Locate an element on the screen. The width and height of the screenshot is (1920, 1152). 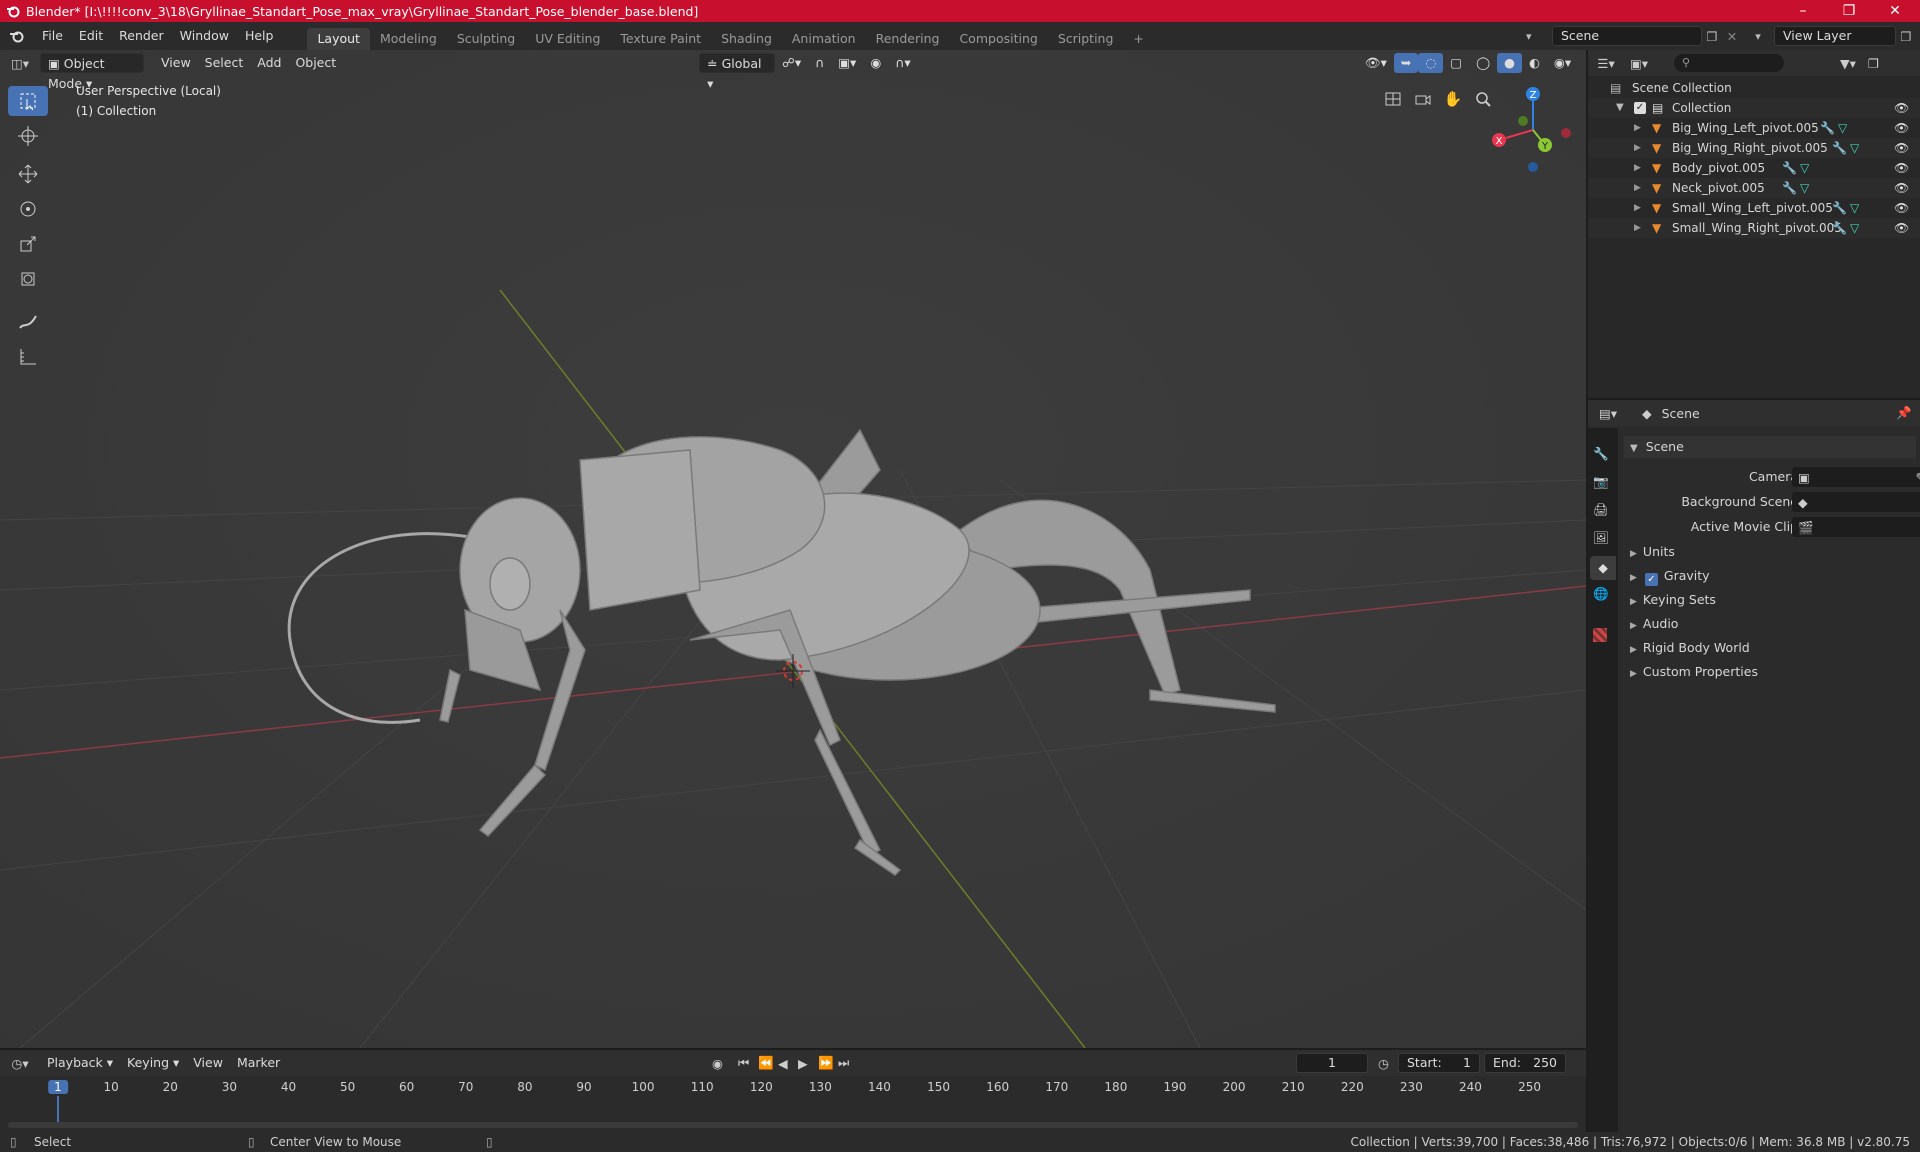
tab-compositing: Compositing is located at coordinates (998, 39).